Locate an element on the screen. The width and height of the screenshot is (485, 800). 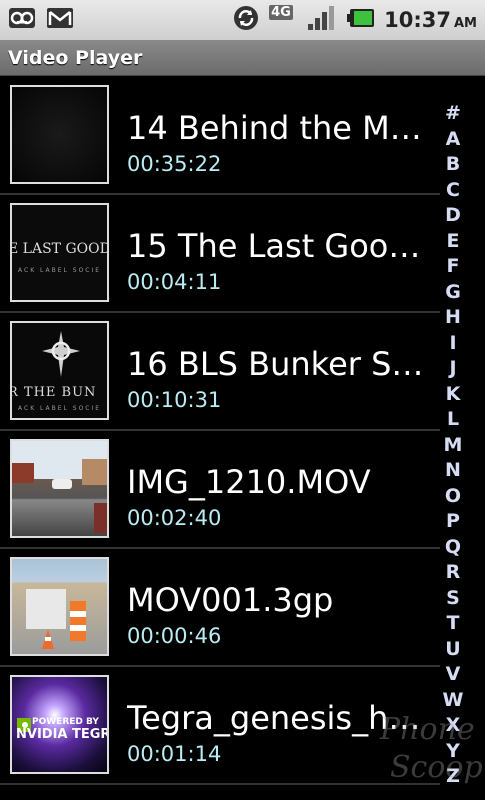
alphabet-index-letter: I is located at coordinates (452, 344).